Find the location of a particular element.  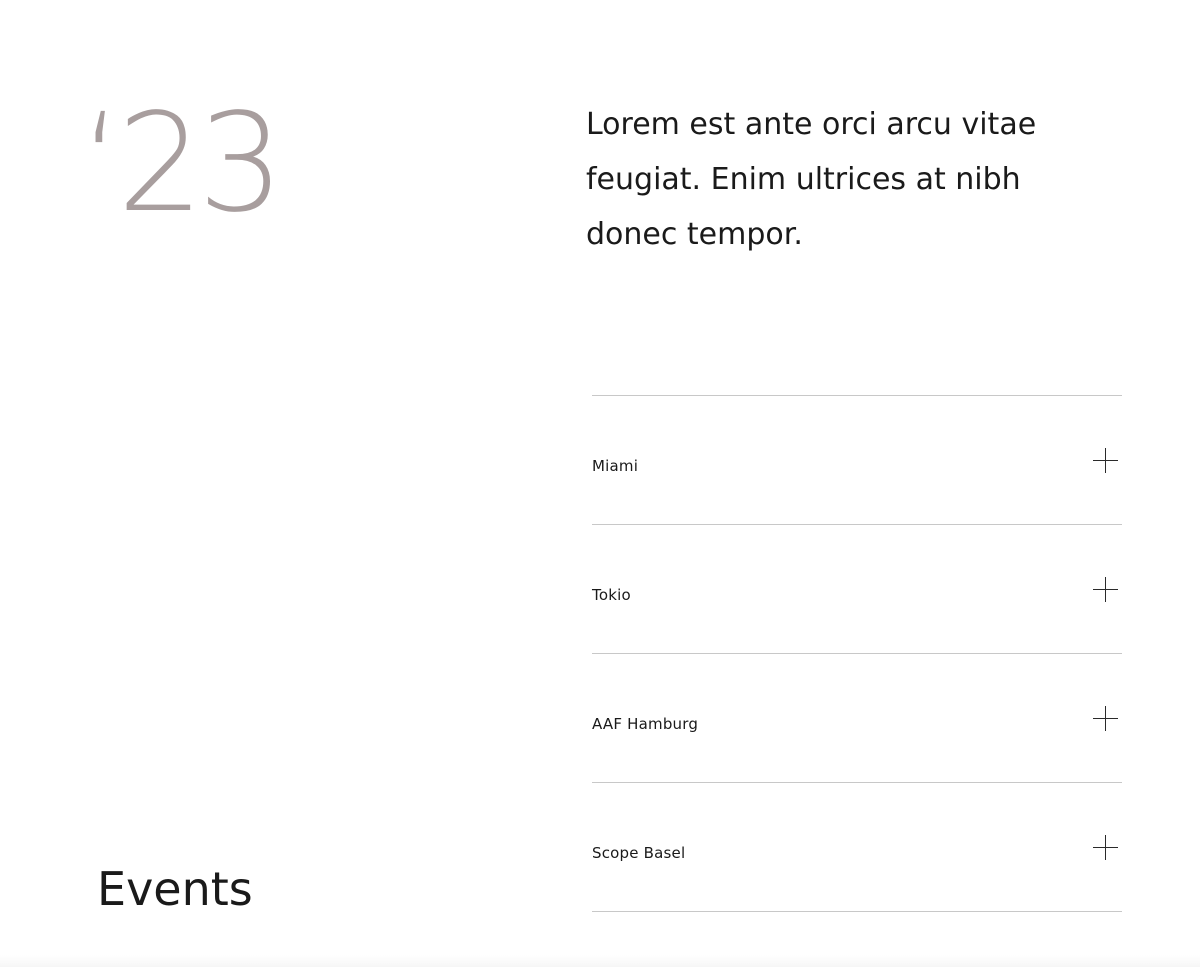

accordion-item-aaf-hamburg: AAF Hamburg is located at coordinates (857, 718).